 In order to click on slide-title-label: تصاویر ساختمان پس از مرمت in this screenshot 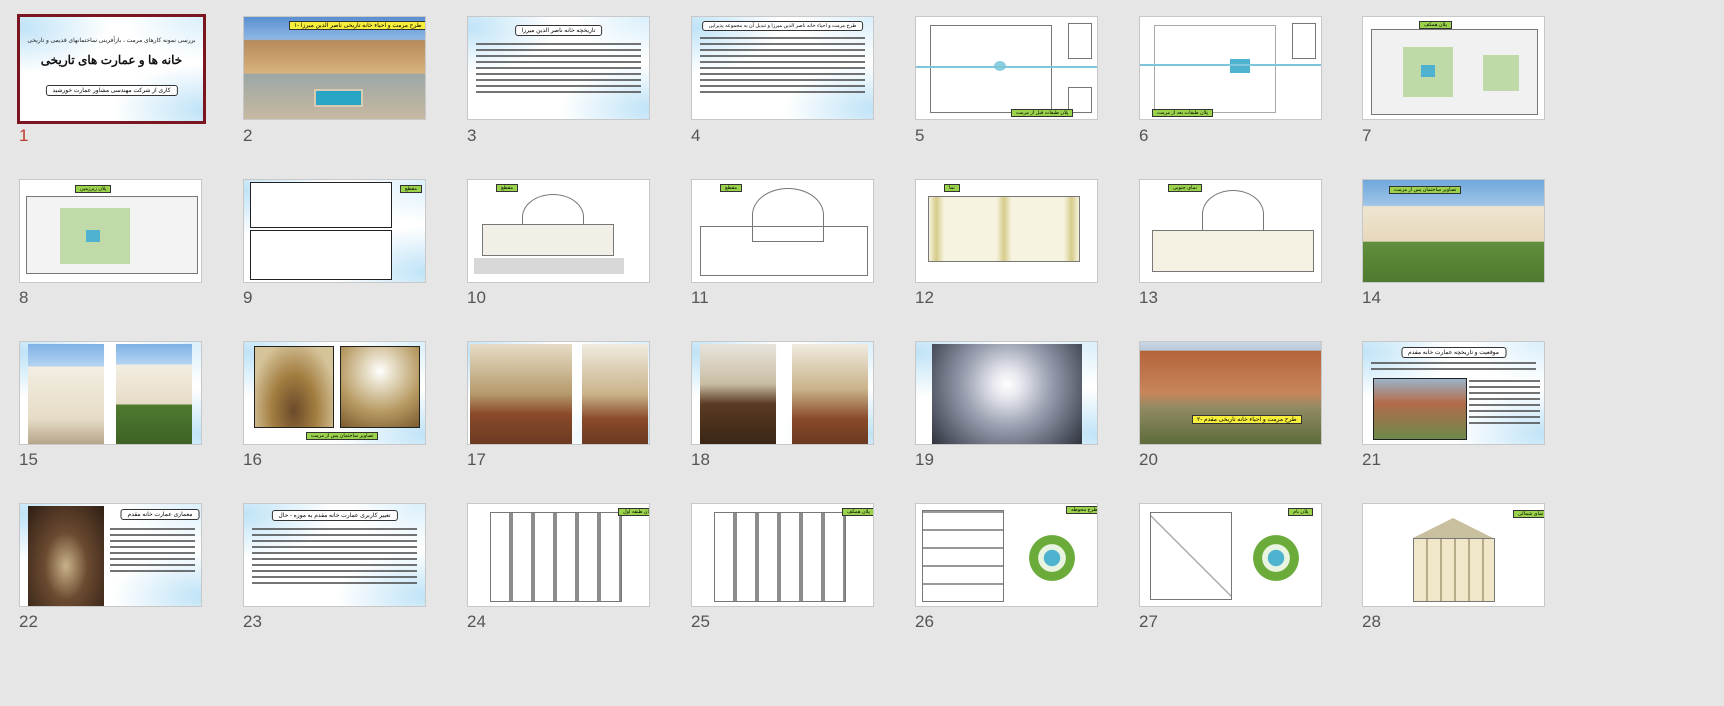, I will do `click(1425, 190)`.